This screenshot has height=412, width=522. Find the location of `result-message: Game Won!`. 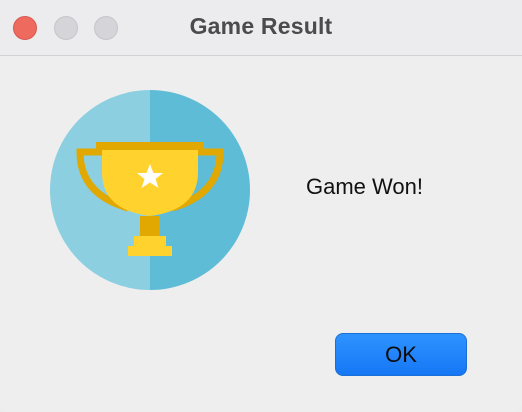

result-message: Game Won! is located at coordinates (364, 186).